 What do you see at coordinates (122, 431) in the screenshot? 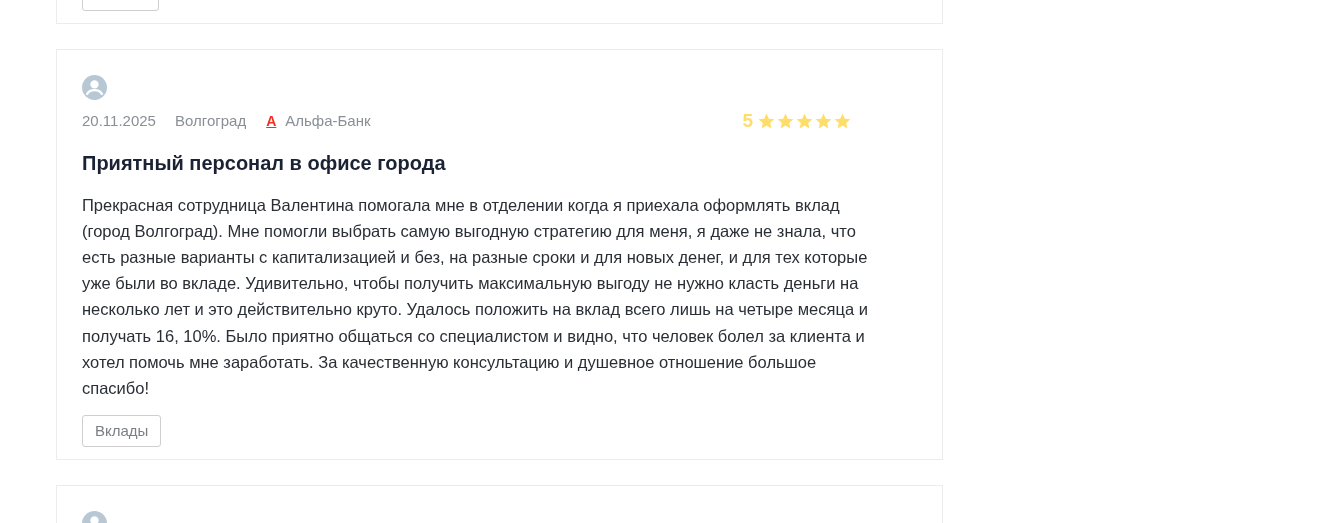
I see `tag-chip: Вклады` at bounding box center [122, 431].